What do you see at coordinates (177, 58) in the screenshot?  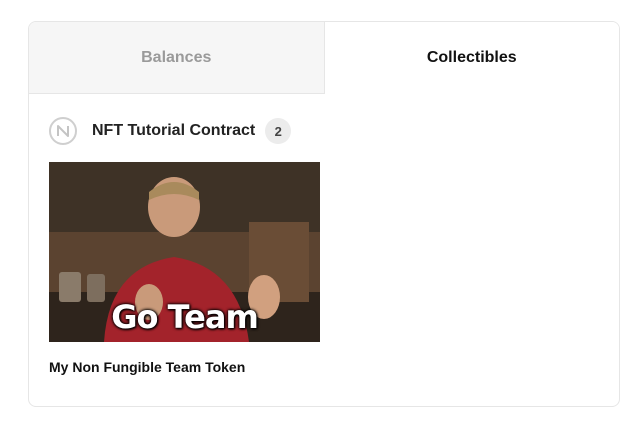 I see `tab-balances: Balances` at bounding box center [177, 58].